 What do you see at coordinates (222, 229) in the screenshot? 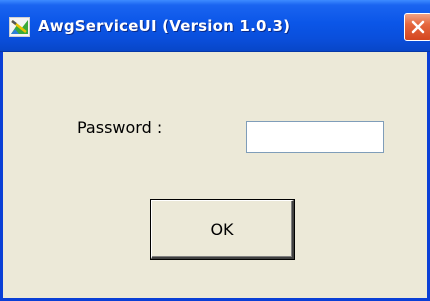
I see `ok-button: OK` at bounding box center [222, 229].